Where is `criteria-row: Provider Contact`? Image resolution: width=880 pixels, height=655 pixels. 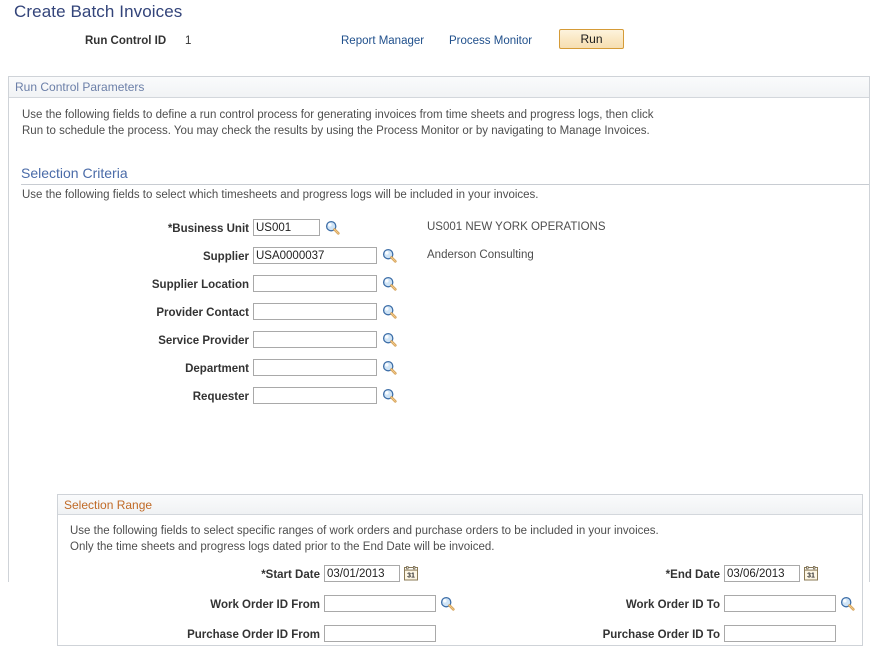
criteria-row: Provider Contact is located at coordinates (440, 317).